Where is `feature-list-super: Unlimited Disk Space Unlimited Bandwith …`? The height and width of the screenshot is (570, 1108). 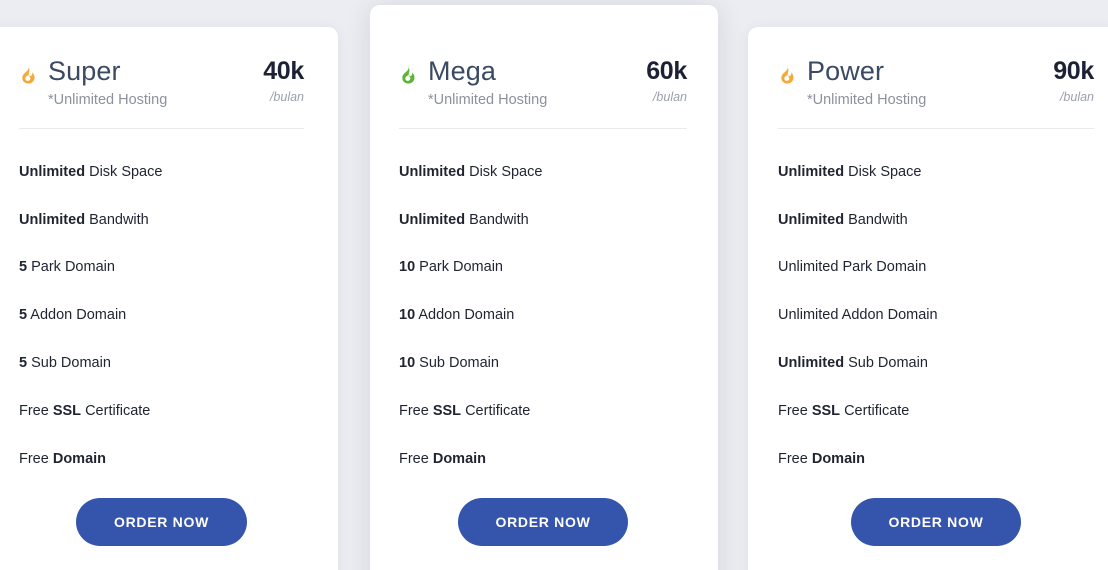 feature-list-super: Unlimited Disk Space Unlimited Bandwith … is located at coordinates (161, 316).